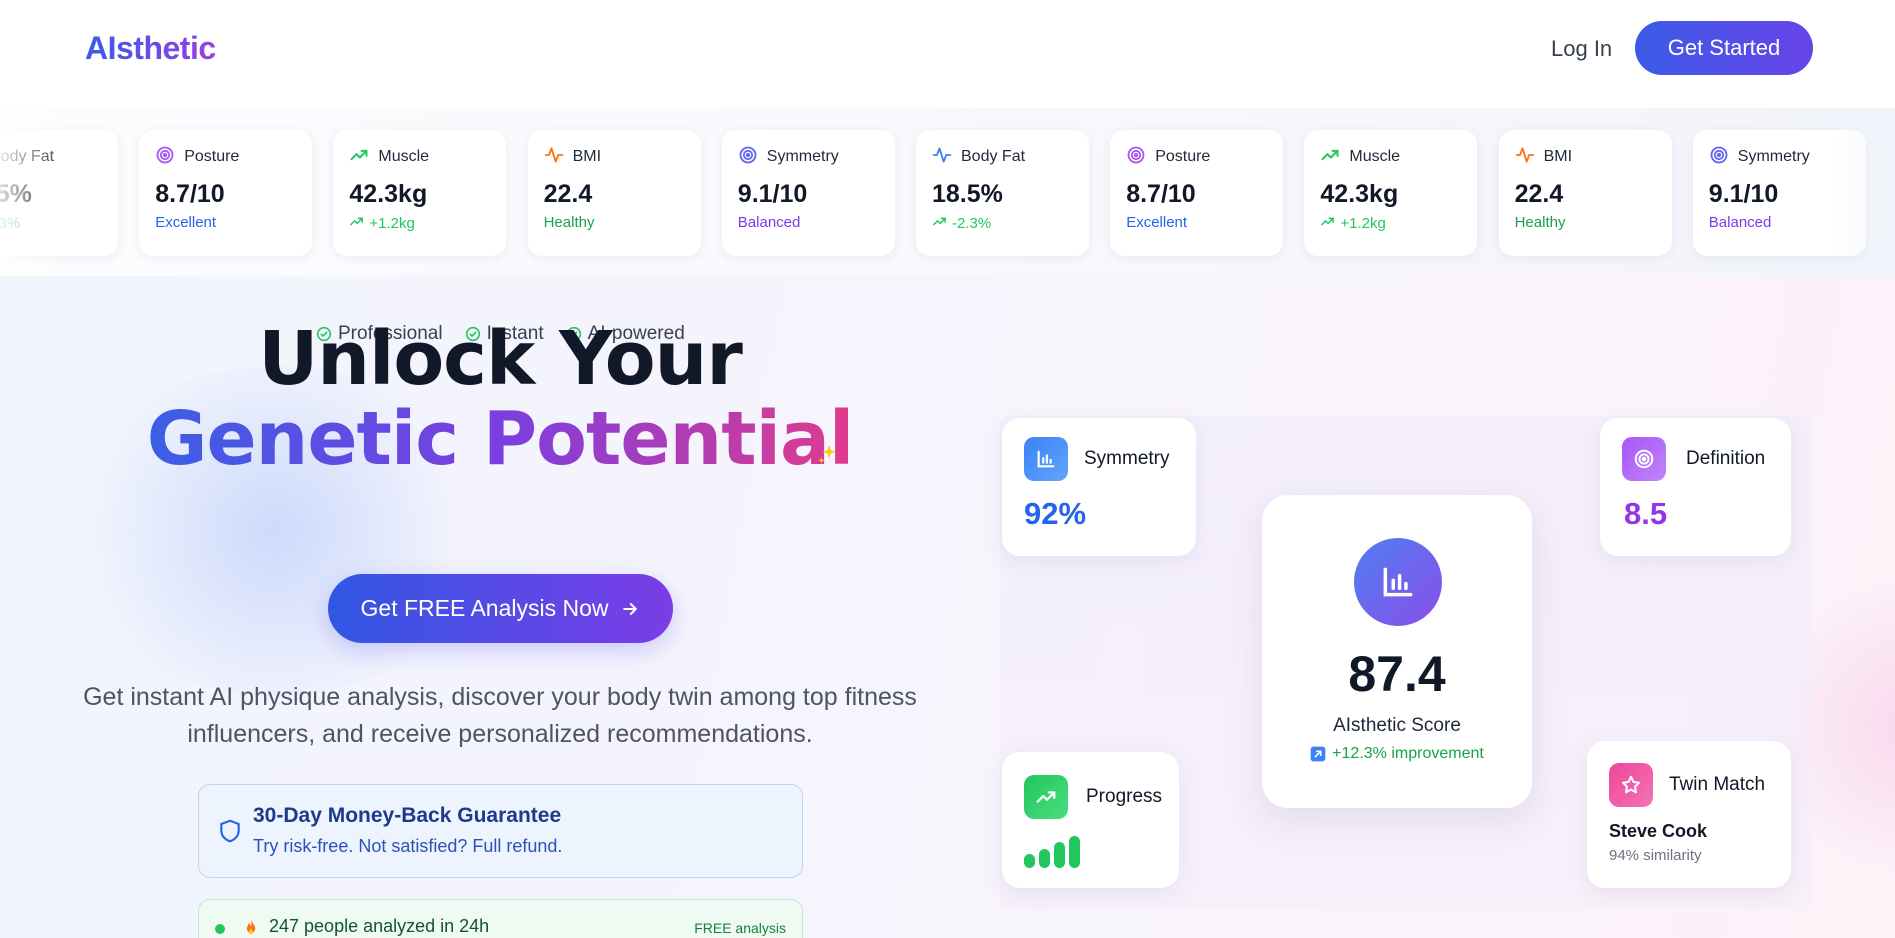 The width and height of the screenshot is (1895, 938). I want to click on metric-sub: Excellent, so click(1196, 222).